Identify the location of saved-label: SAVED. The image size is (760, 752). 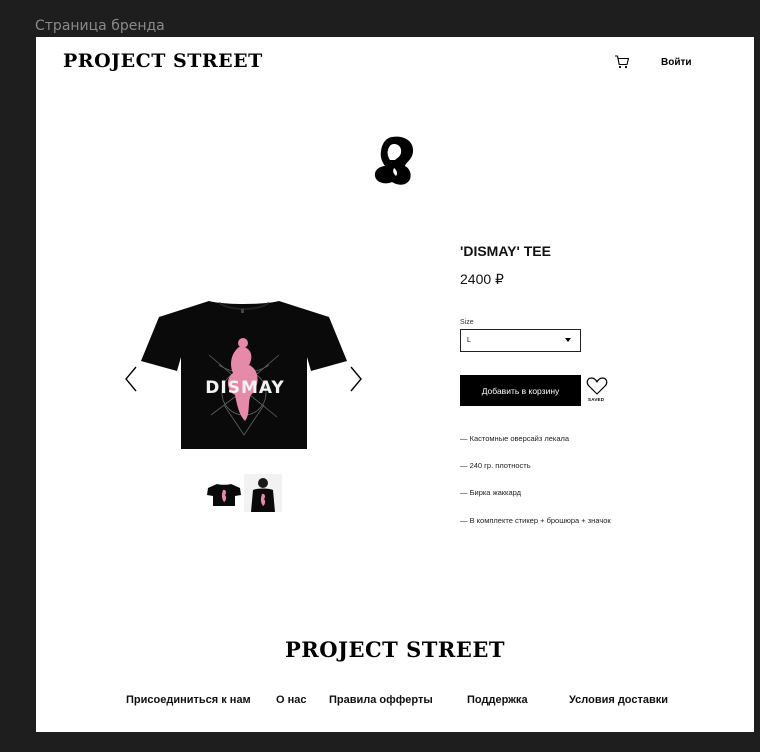
(596, 399).